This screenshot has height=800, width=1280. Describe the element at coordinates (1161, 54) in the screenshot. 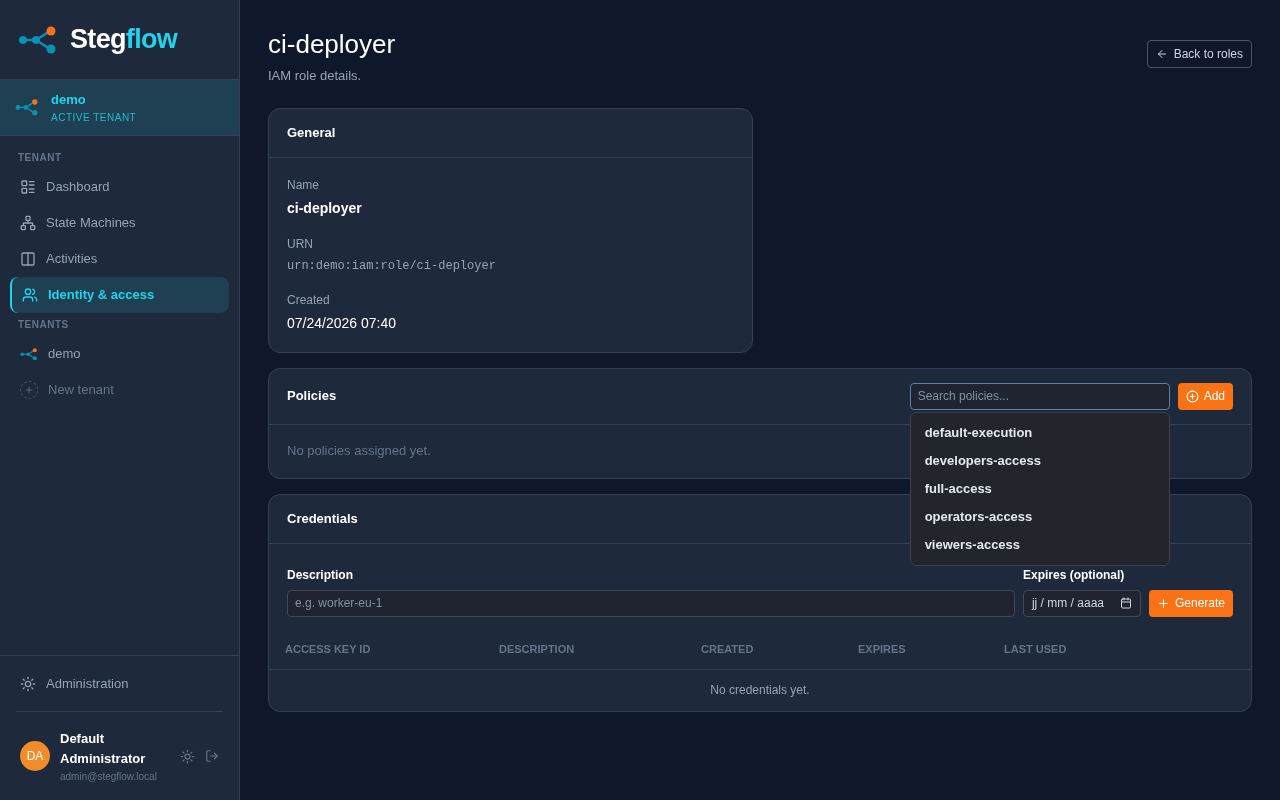

I see `arrow-left-icon` at that location.